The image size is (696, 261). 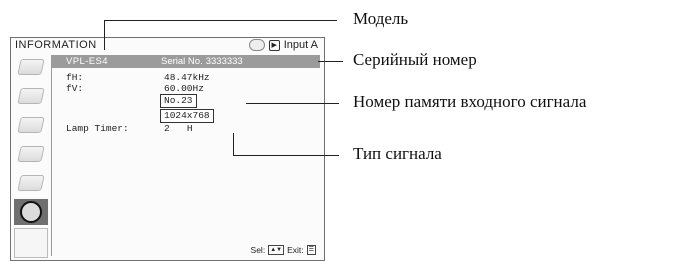 I want to click on memory-callout-label: Номер памяти входного сигнала, so click(x=470, y=101).